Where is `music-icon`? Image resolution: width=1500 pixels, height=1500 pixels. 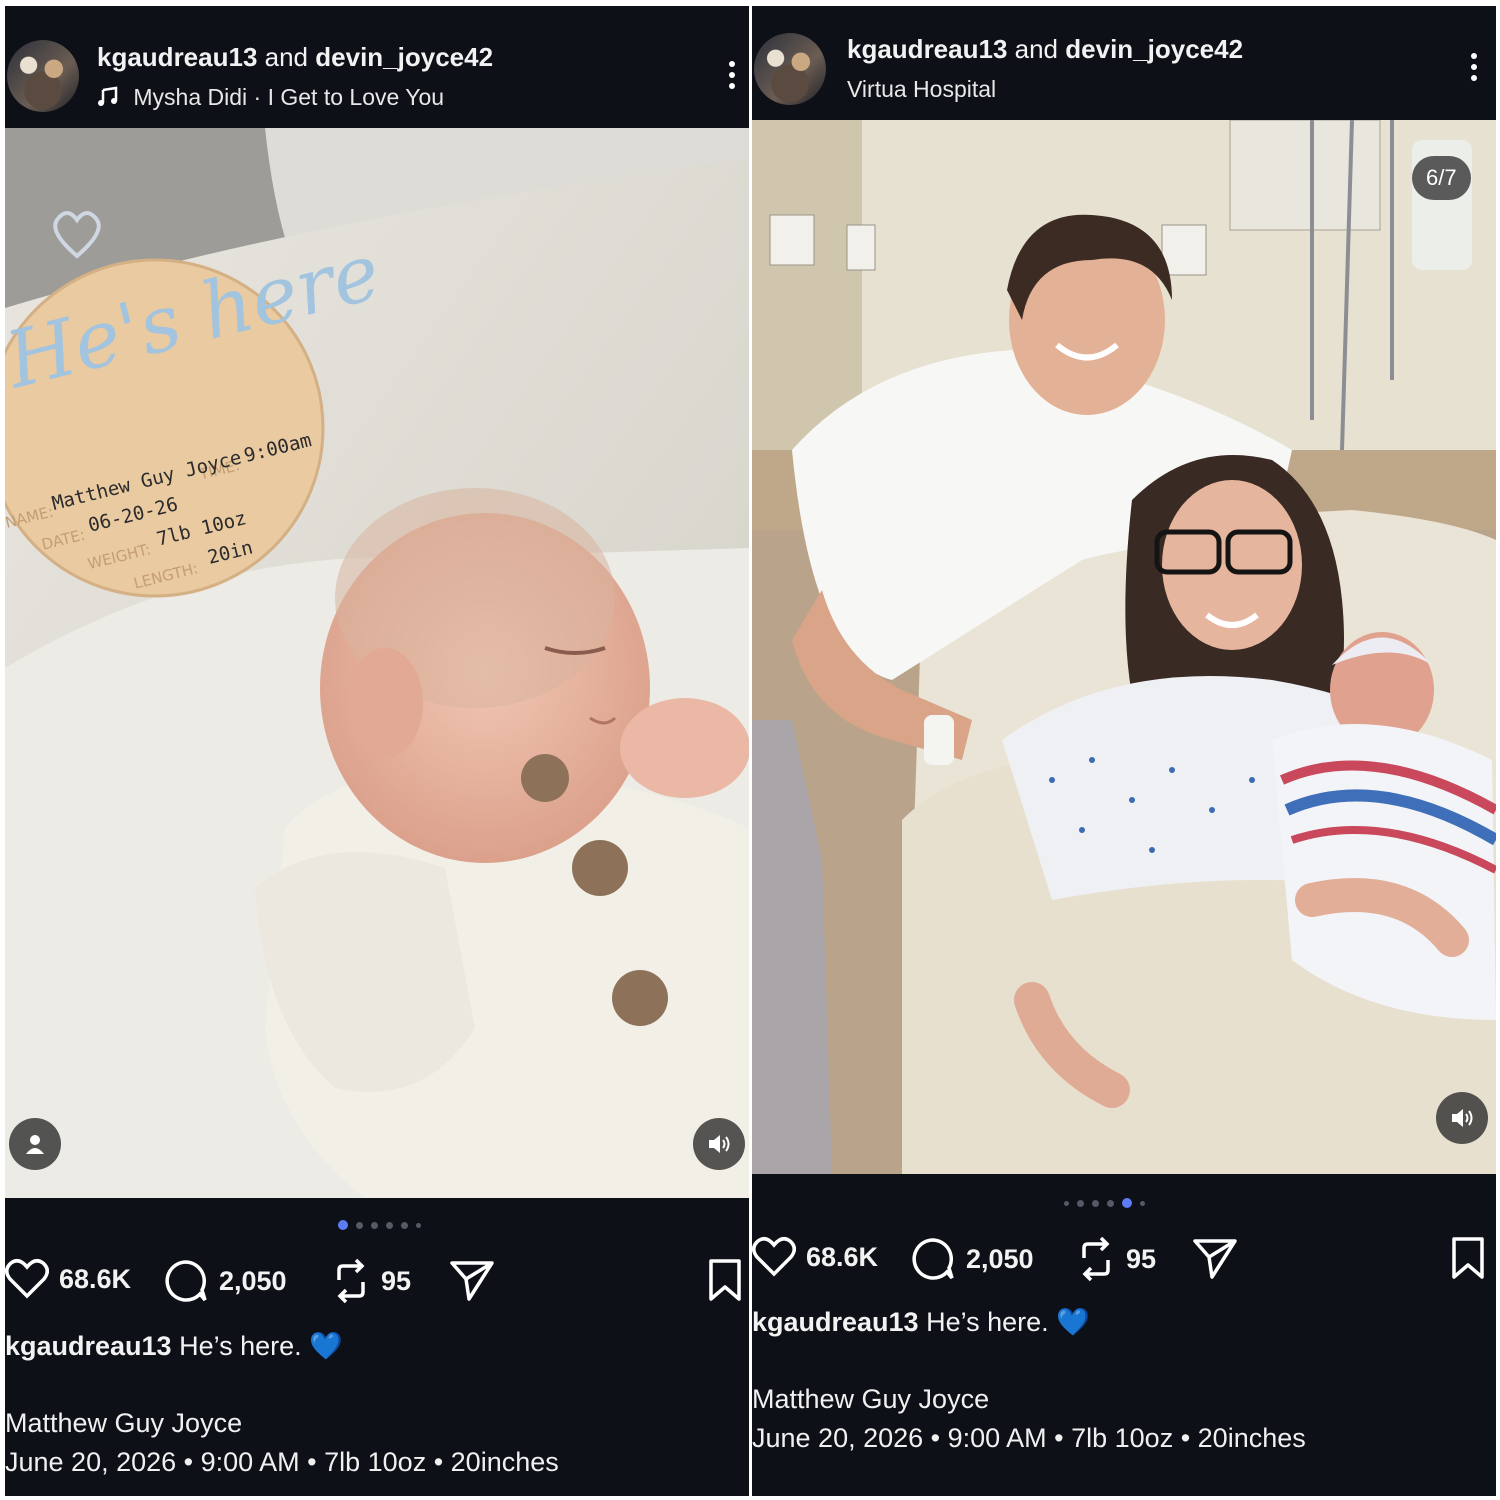 music-icon is located at coordinates (108, 100).